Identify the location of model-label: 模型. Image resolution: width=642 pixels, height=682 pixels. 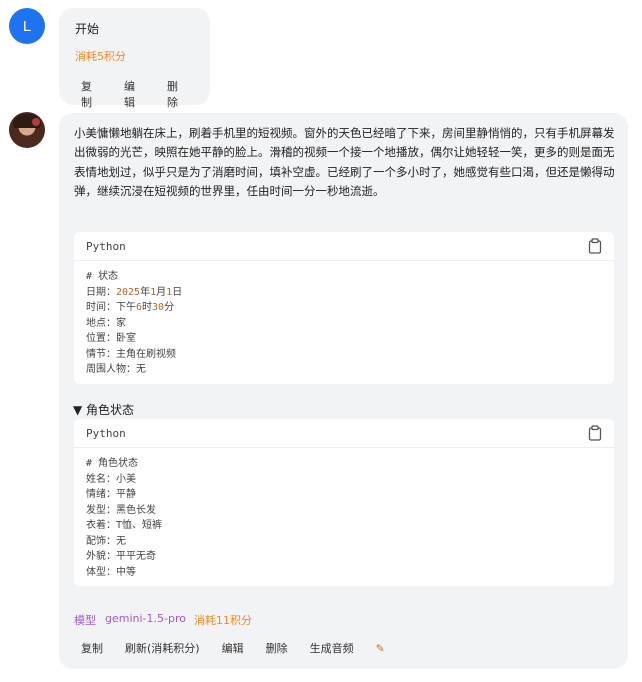
(85, 620).